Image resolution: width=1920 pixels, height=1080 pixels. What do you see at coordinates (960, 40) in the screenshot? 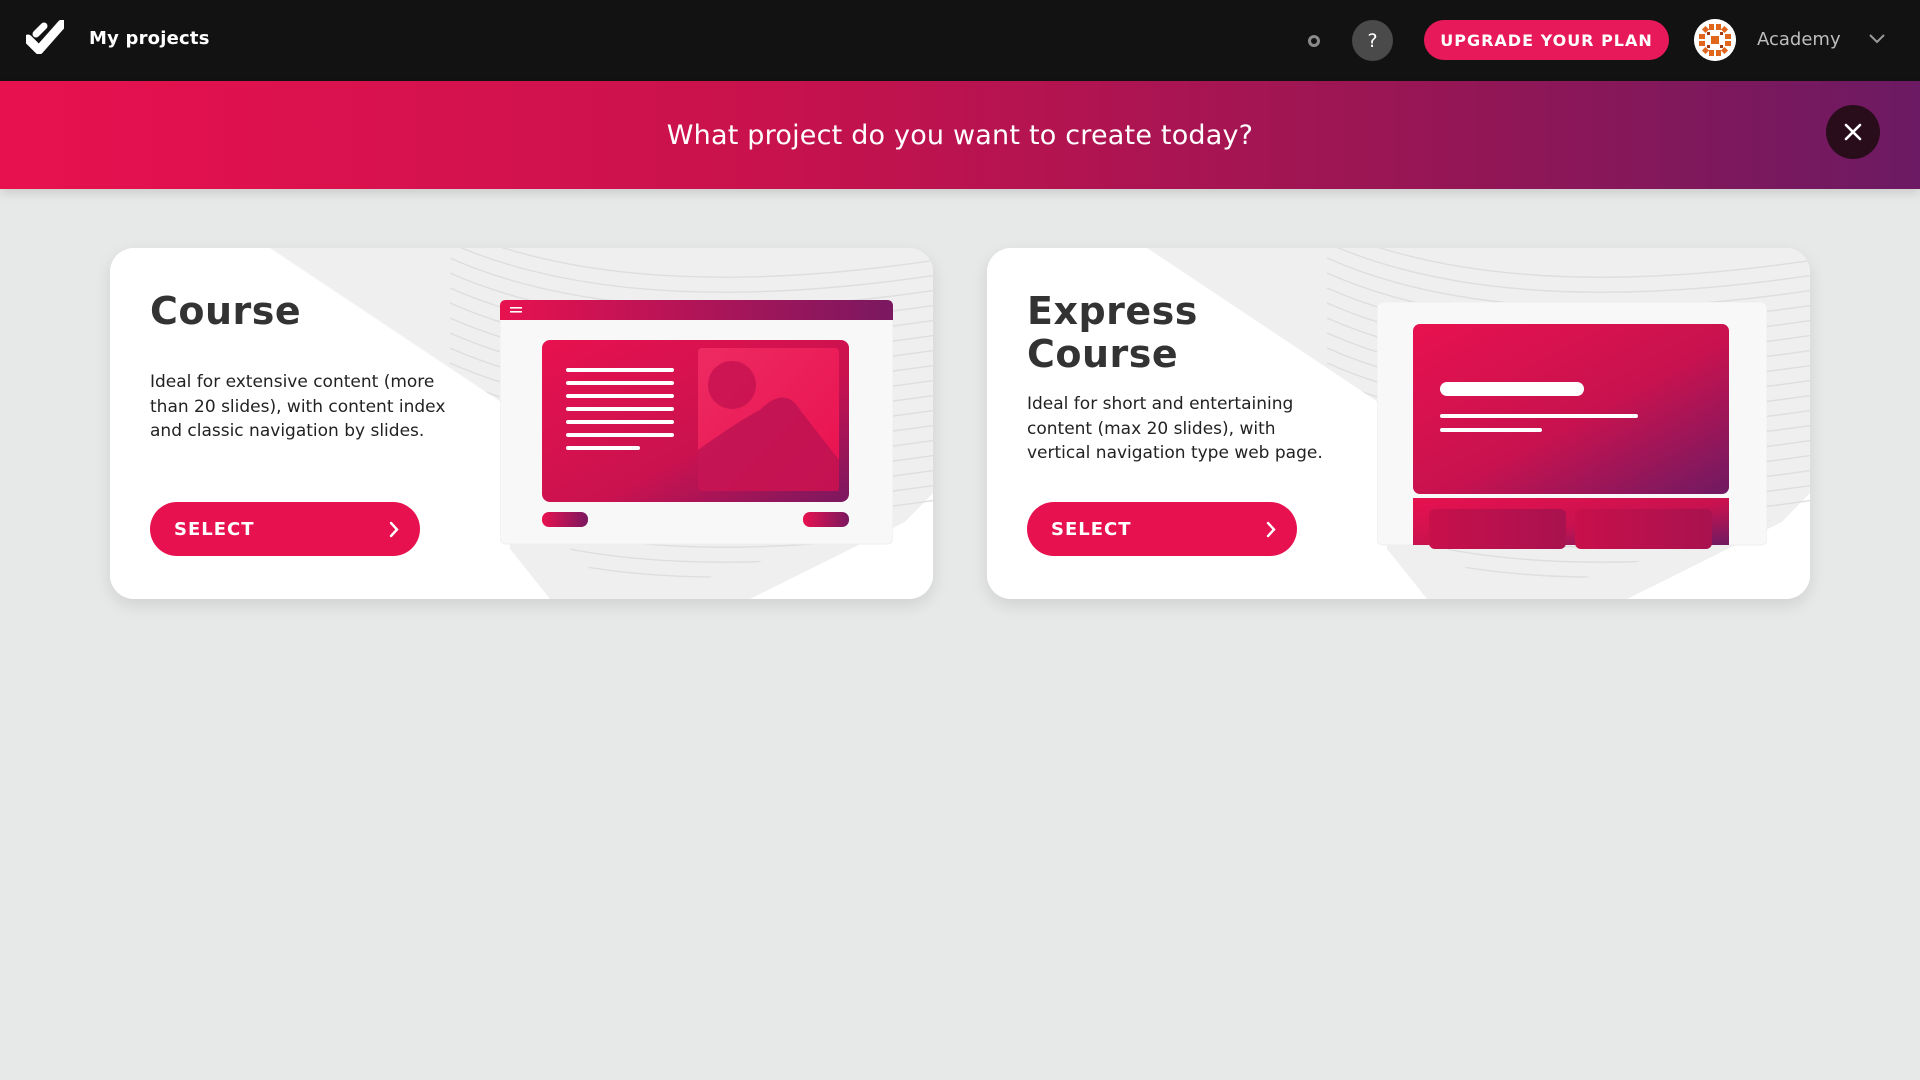
I see `top-bar: My projects ? UPGRADE YOUR PLAN Academy` at bounding box center [960, 40].